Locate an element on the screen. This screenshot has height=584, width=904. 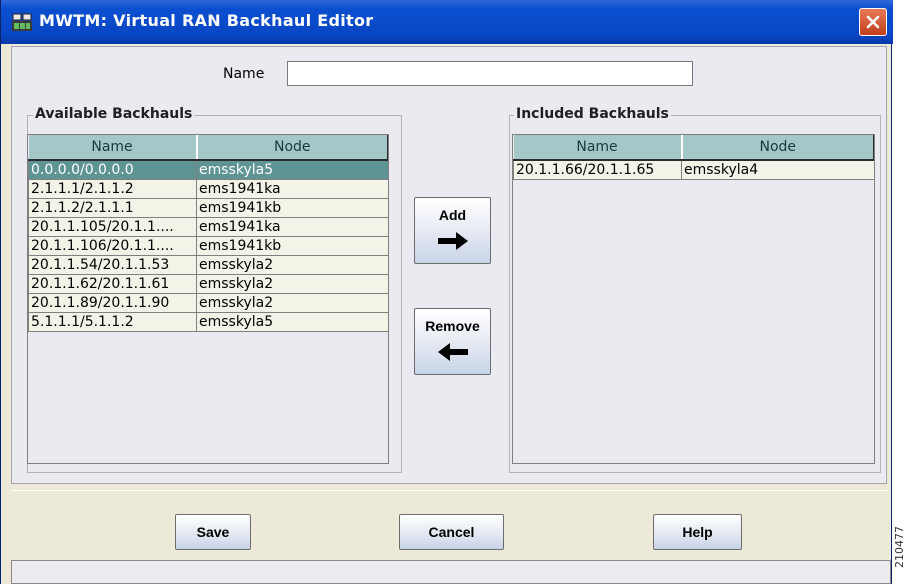
name-label: Name is located at coordinates (244, 74).